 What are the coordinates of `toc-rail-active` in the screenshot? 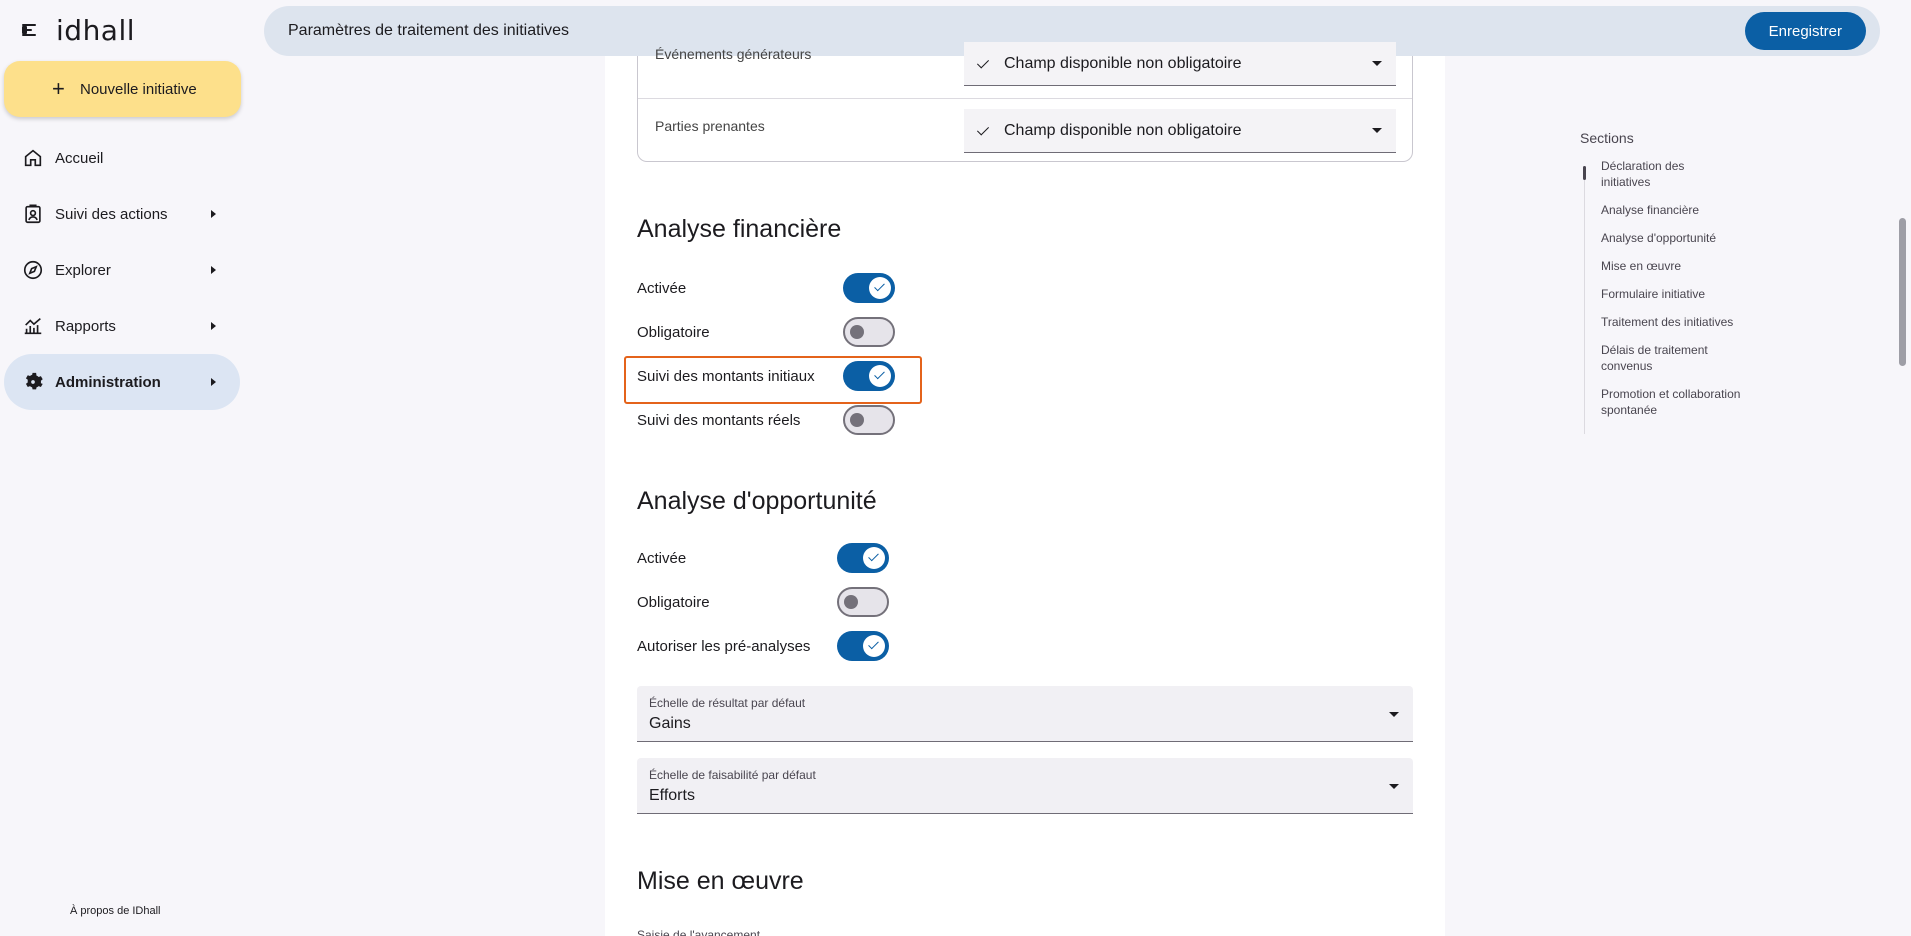 It's located at (1584, 173).